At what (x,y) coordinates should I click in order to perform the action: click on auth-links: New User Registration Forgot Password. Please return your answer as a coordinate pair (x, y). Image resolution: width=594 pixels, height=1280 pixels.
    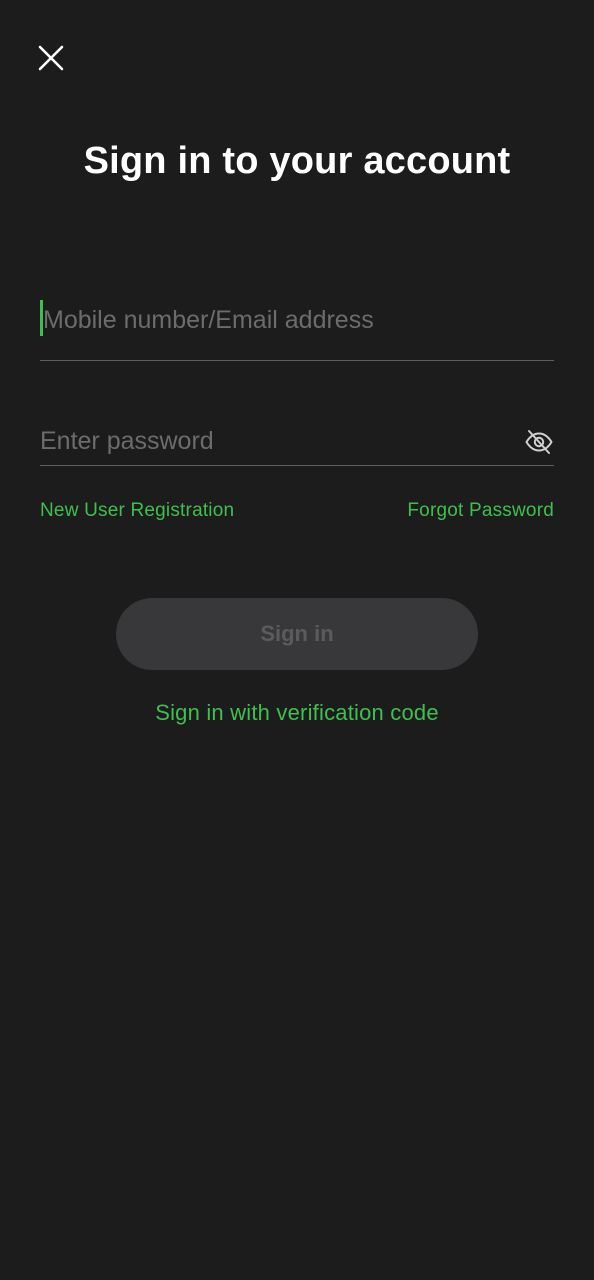
    Looking at the image, I should click on (297, 514).